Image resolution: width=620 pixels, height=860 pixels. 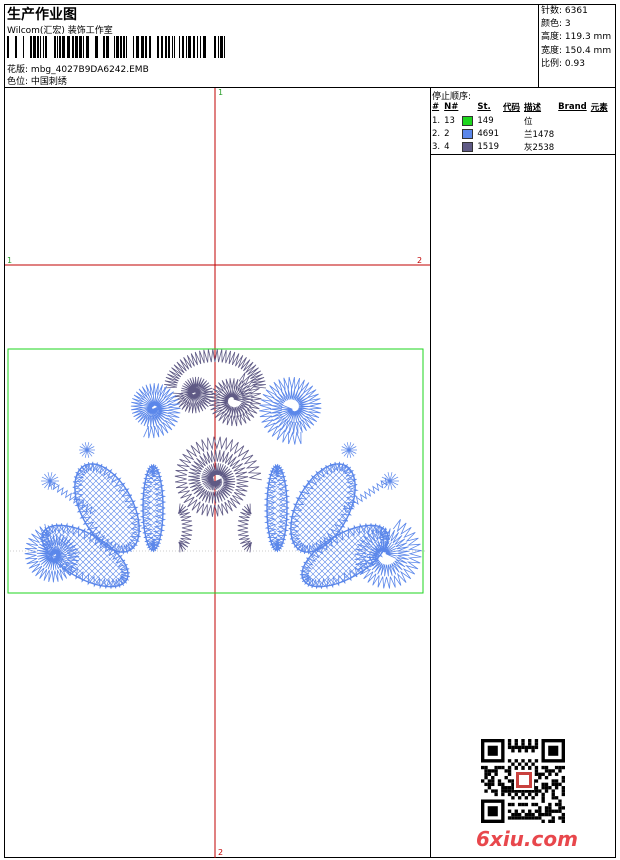 I want to click on qr-code, so click(x=523, y=781).